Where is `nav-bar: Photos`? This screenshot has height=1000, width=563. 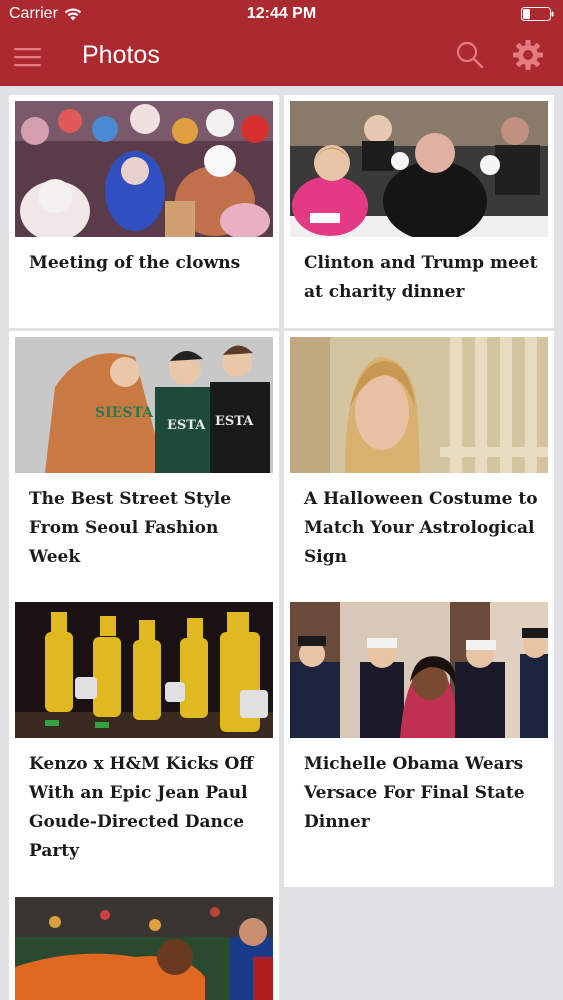
nav-bar: Photos is located at coordinates (281, 57).